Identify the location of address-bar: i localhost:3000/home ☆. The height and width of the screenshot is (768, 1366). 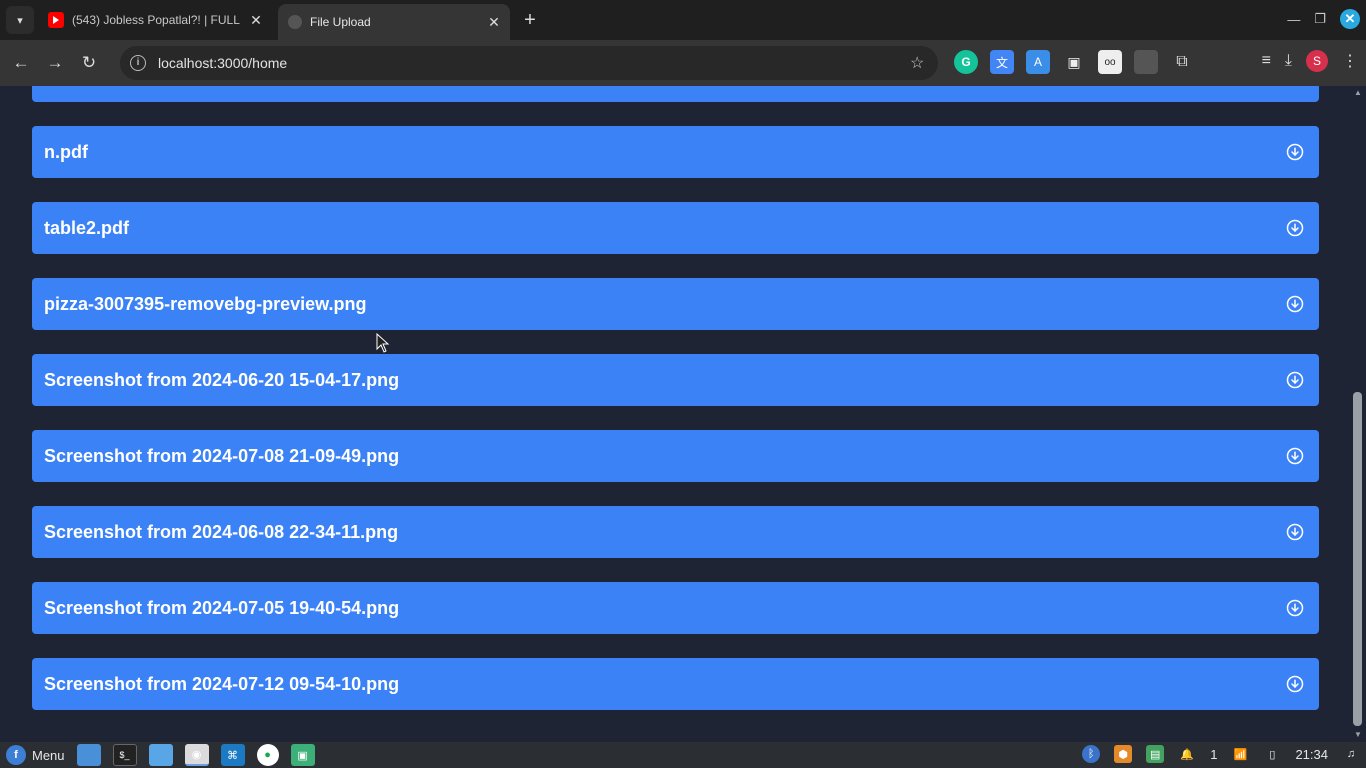
(529, 63).